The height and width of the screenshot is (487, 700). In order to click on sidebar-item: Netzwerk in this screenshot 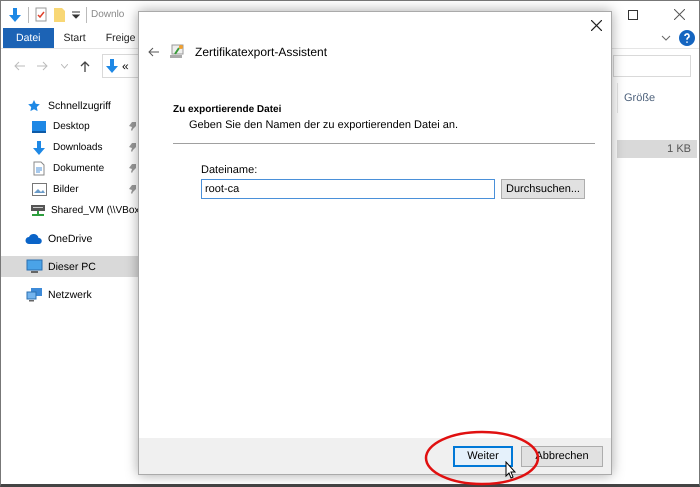, I will do `click(71, 294)`.